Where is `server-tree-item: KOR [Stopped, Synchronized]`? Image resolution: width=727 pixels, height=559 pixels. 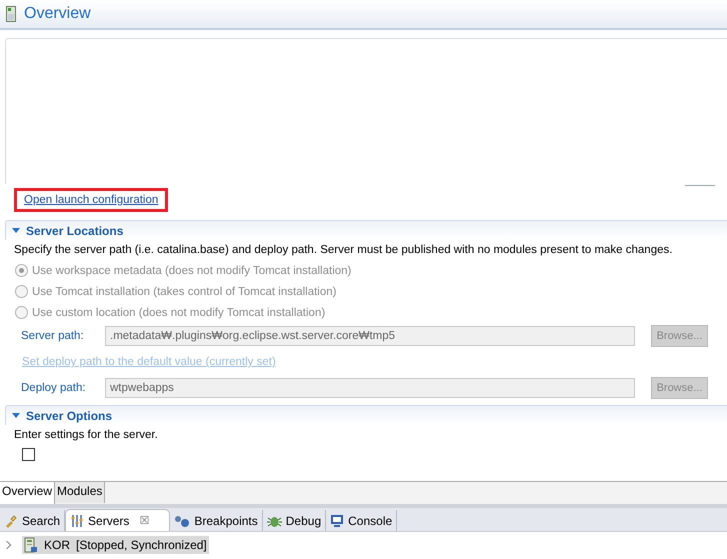 server-tree-item: KOR [Stopped, Synchronized] is located at coordinates (115, 545).